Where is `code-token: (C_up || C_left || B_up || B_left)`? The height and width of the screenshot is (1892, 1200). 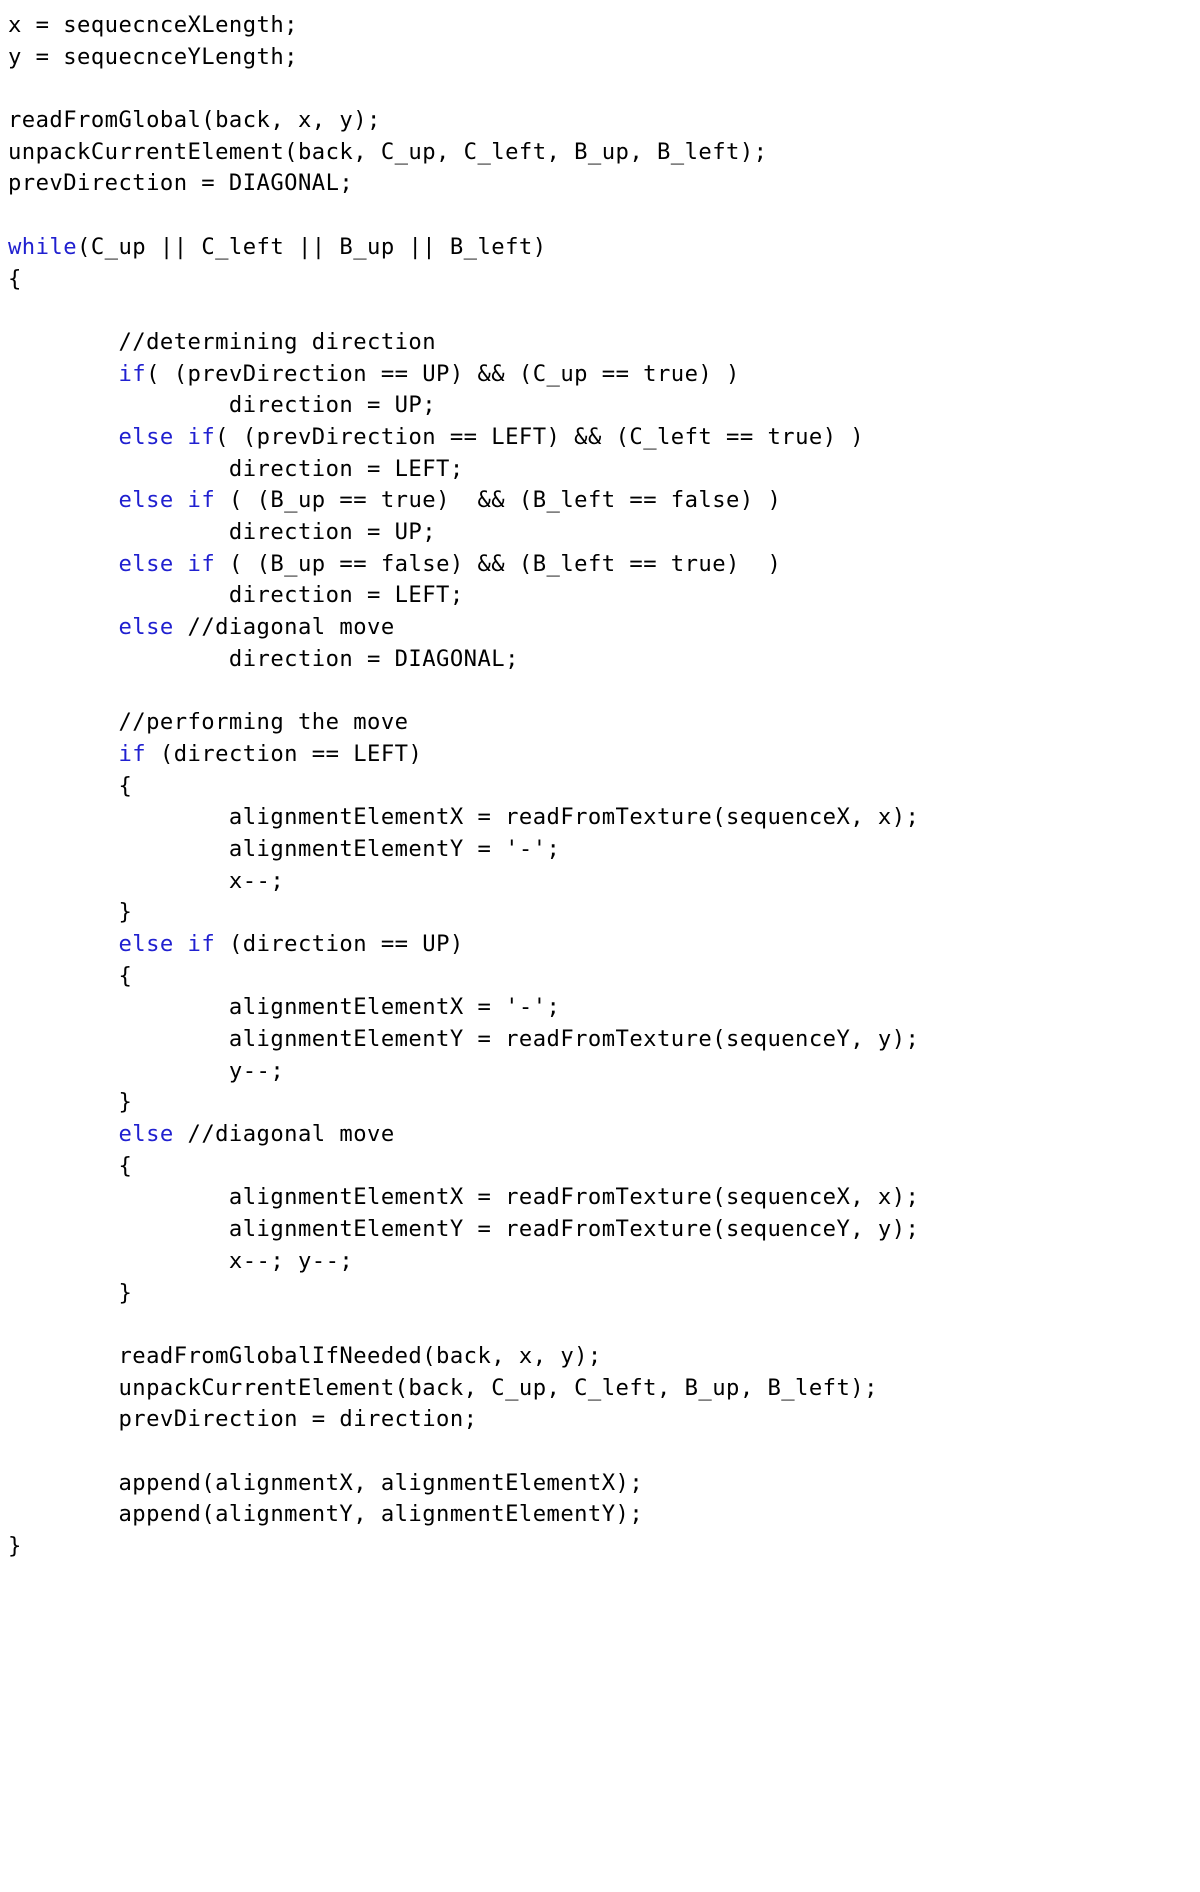 code-token: (C_up || C_left || B_up || B_left) is located at coordinates (312, 246).